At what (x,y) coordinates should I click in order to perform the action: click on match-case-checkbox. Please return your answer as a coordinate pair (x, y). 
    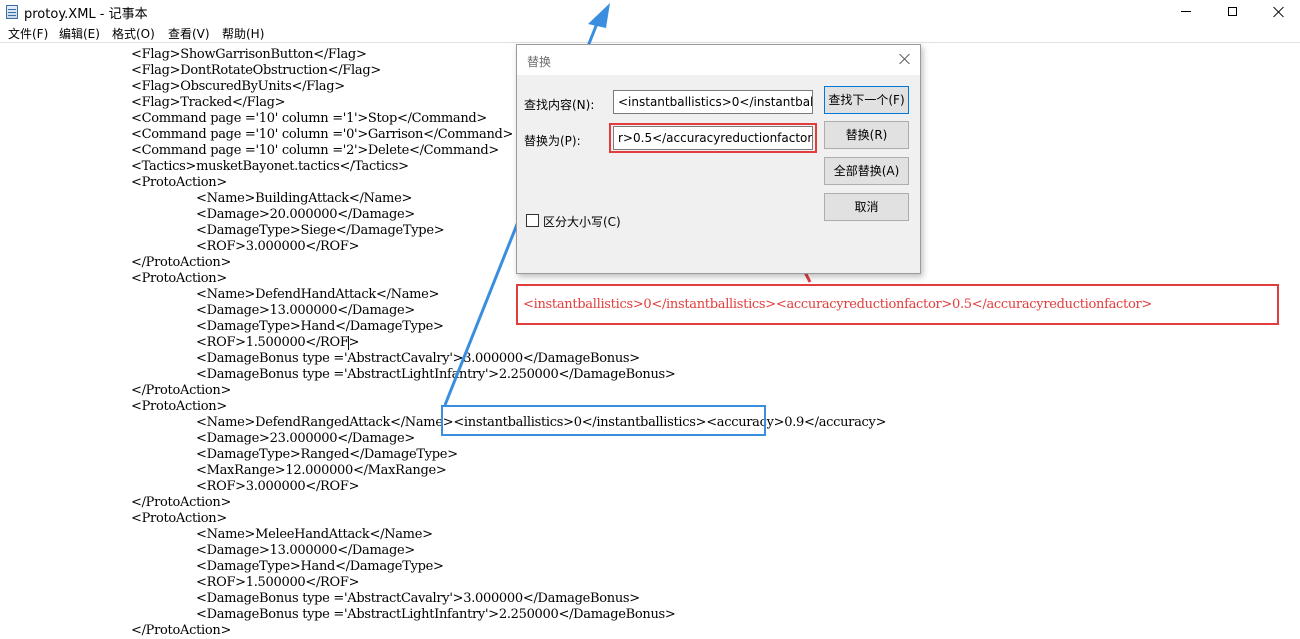
    Looking at the image, I should click on (532, 220).